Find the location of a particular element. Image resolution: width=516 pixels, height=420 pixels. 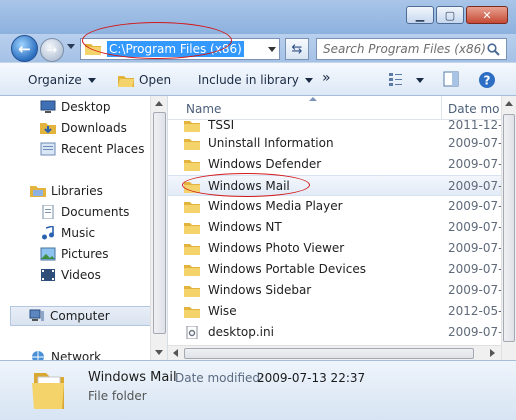

horizontal-scrollbar is located at coordinates (334, 352).